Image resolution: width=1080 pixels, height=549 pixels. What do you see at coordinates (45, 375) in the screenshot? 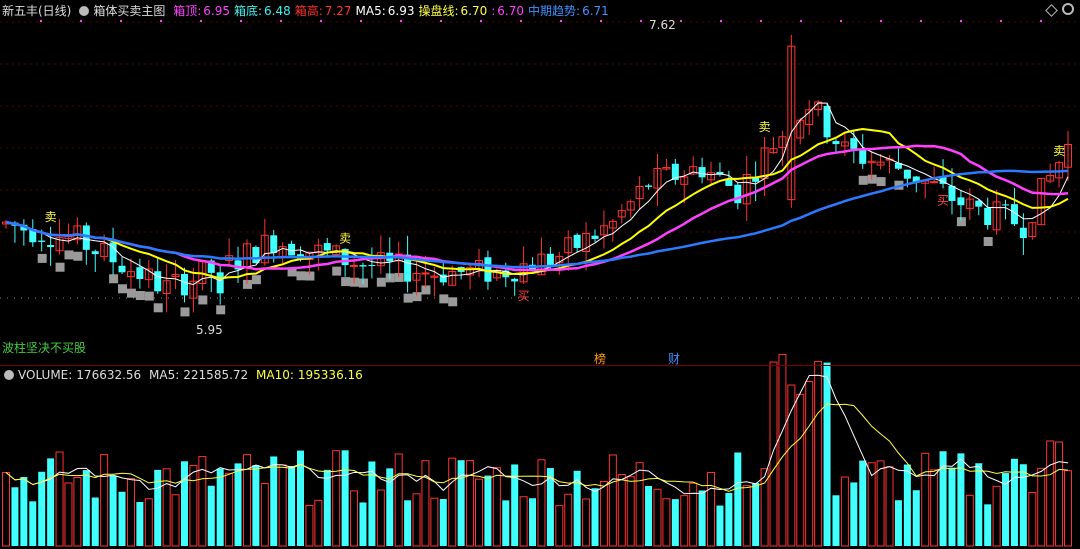
I see `volume-label: VOLUME:` at bounding box center [45, 375].